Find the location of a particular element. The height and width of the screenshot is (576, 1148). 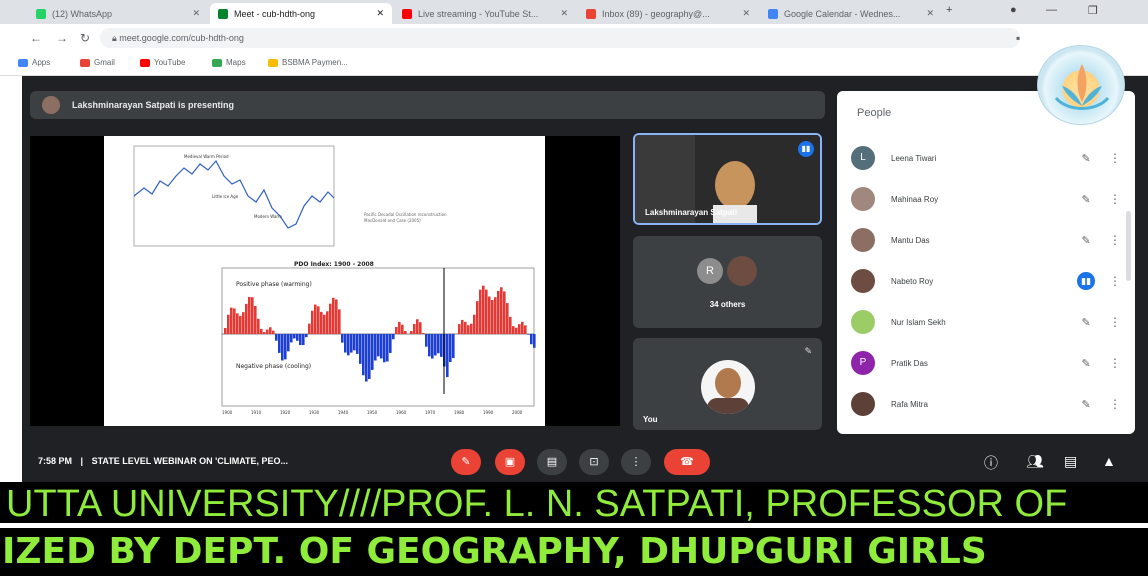

participant-row: P Pratik Das ✎ ⋮ is located at coordinates (986, 363).